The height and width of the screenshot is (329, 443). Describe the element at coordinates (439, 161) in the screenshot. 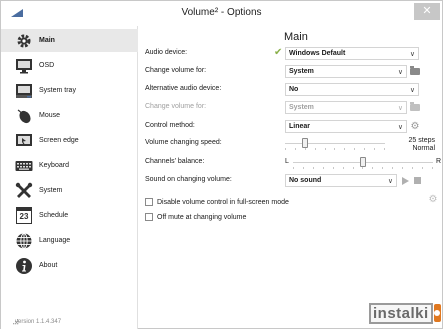

I see `balance-right-label: R` at that location.